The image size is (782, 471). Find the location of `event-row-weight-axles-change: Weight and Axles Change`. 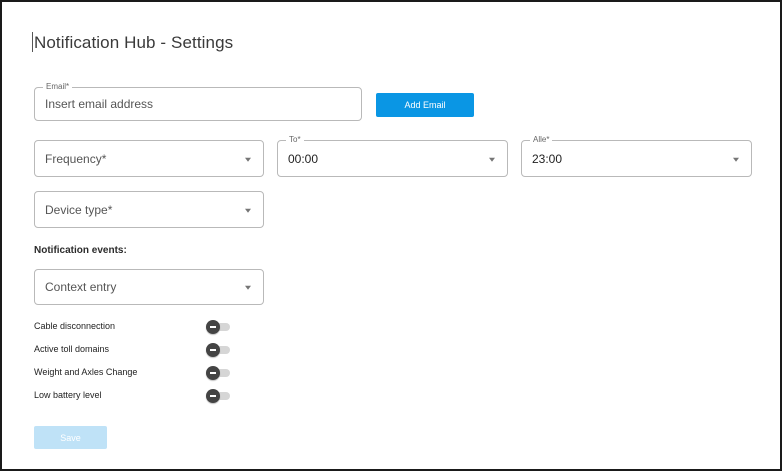

event-row-weight-axles-change: Weight and Axles Change is located at coordinates (134, 373).